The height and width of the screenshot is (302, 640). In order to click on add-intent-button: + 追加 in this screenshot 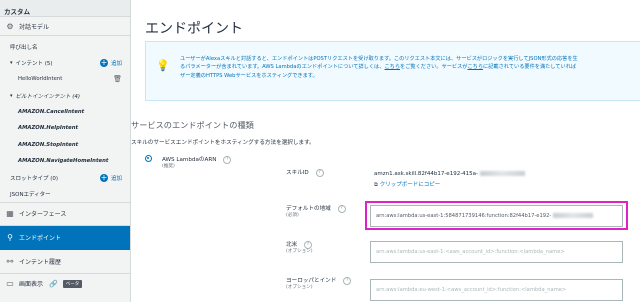, I will do `click(110, 62)`.